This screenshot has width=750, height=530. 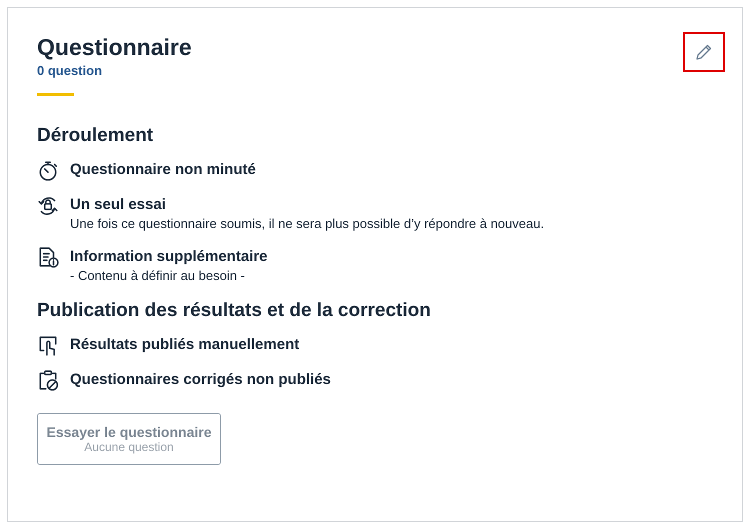 I want to click on card-title: Questionnaire, so click(x=114, y=47).